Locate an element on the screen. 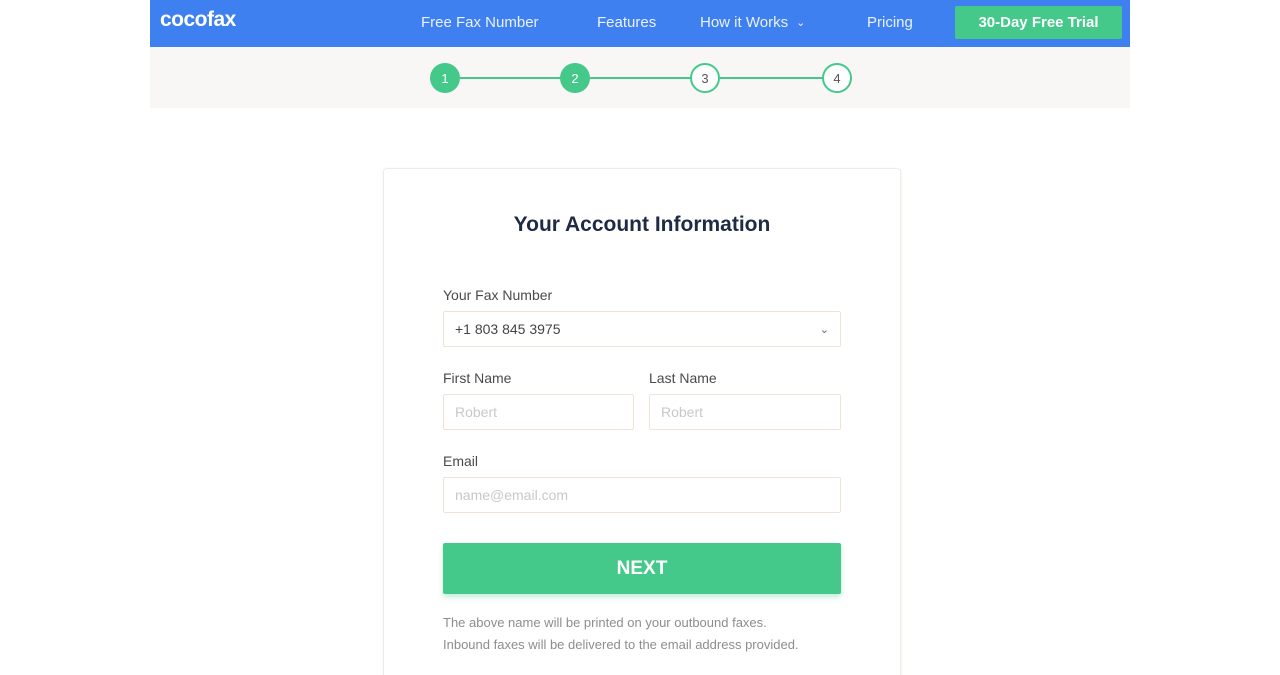  progress-stepper: 1 2 3 4 is located at coordinates (640, 77).